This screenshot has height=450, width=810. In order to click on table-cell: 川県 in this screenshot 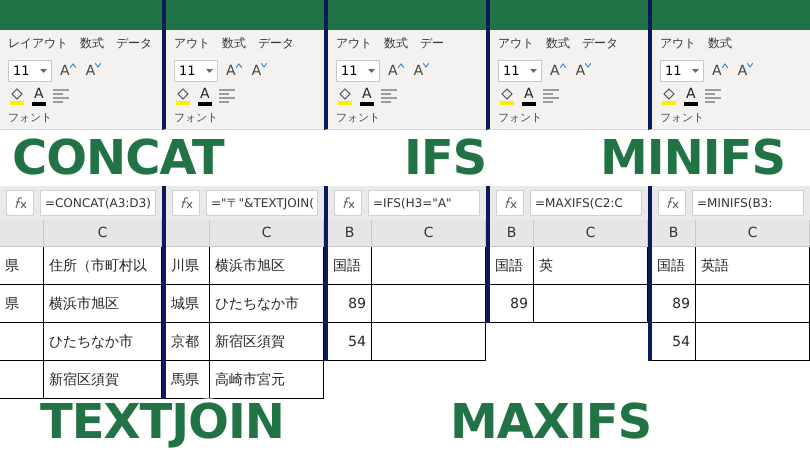, I will do `click(188, 266)`.